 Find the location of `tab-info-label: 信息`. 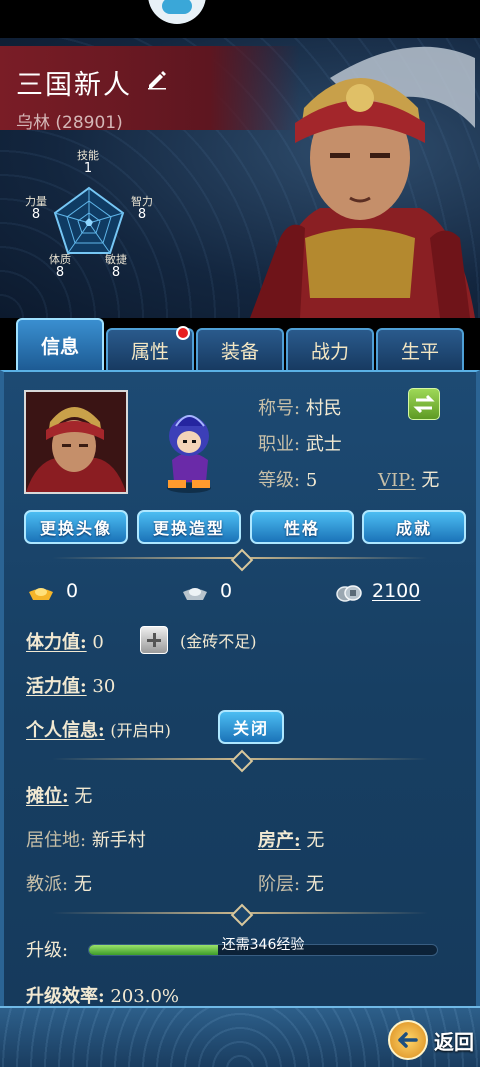

tab-info-label: 信息 is located at coordinates (59, 346).